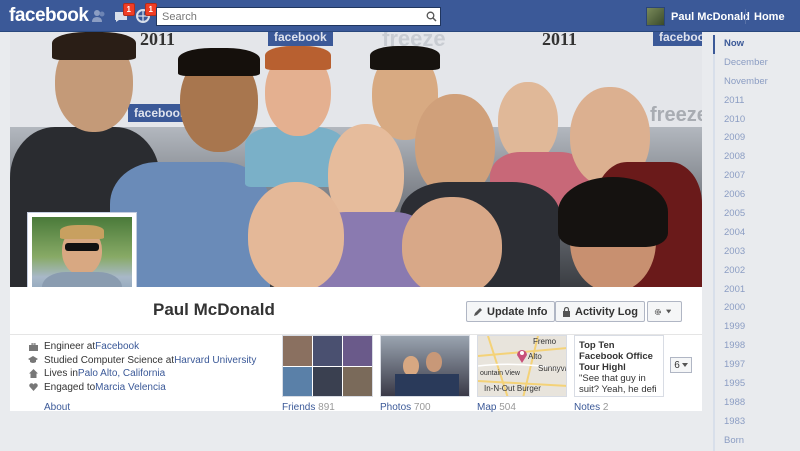  What do you see at coordinates (756, 63) in the screenshot?
I see `timeline-item: December` at bounding box center [756, 63].